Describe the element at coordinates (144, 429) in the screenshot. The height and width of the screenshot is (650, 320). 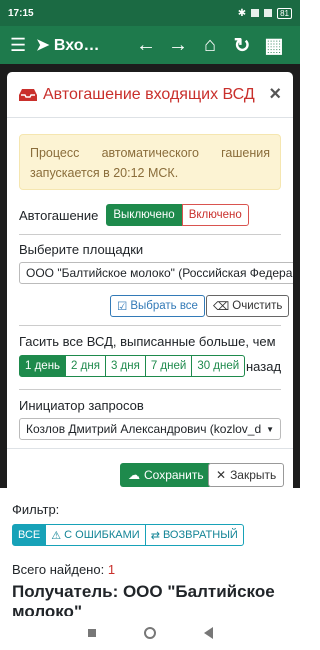
I see `initiator-value: Козлов Дмитрий Александрович (kozlov_d` at that location.